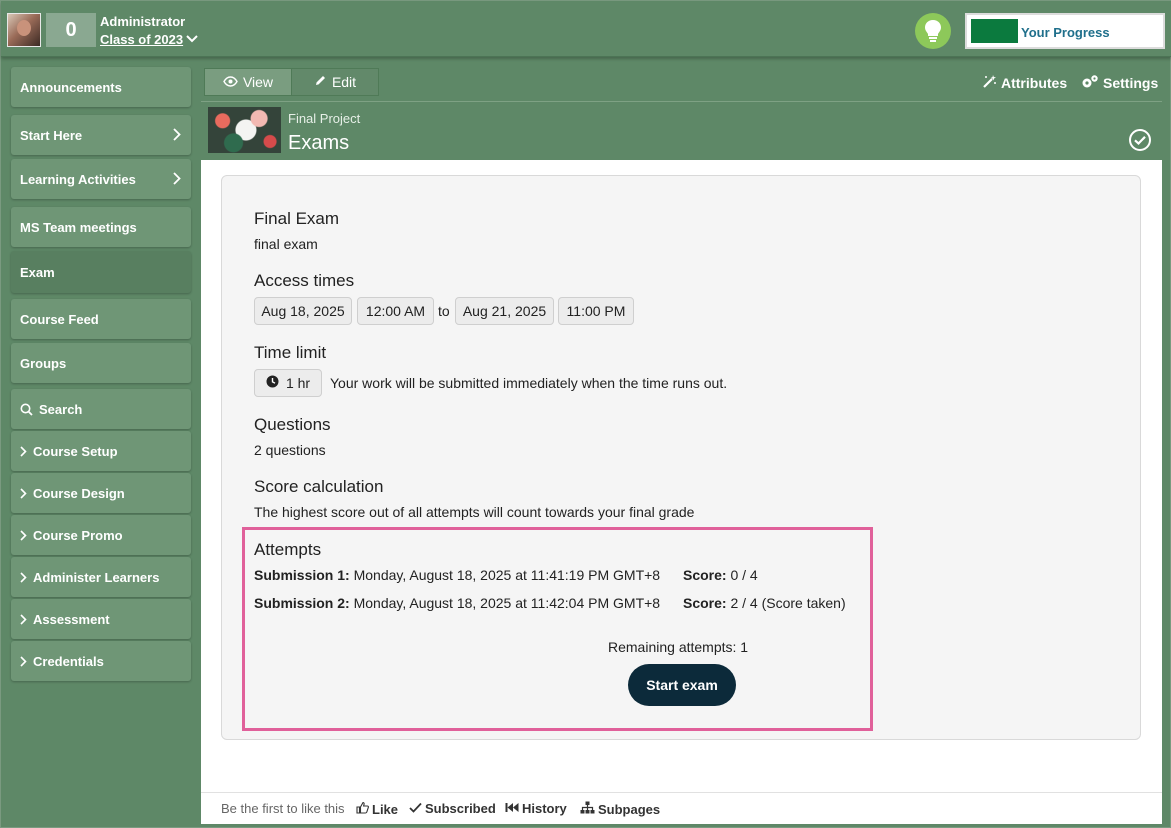 The width and height of the screenshot is (1171, 828). I want to click on settings-label: Settings, so click(1131, 83).